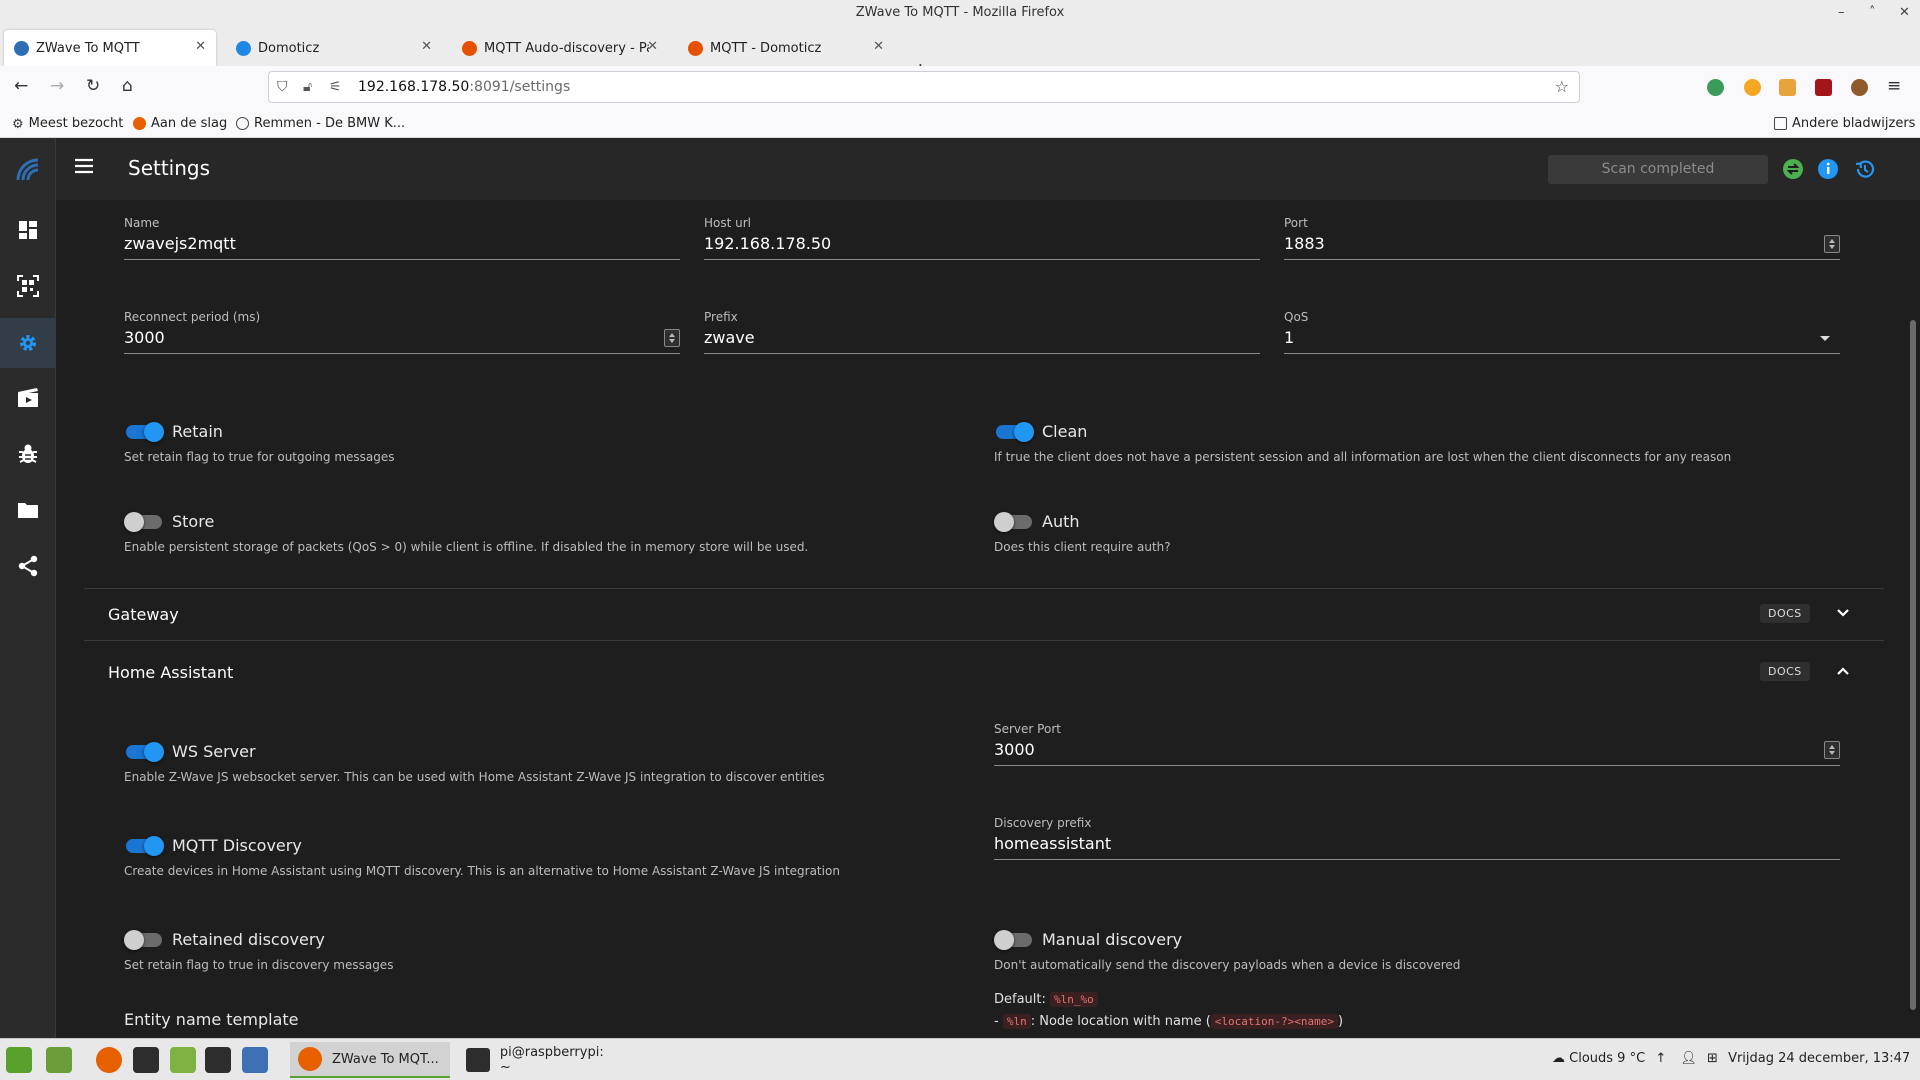  I want to click on sidebar-item-scenes, so click(28, 398).